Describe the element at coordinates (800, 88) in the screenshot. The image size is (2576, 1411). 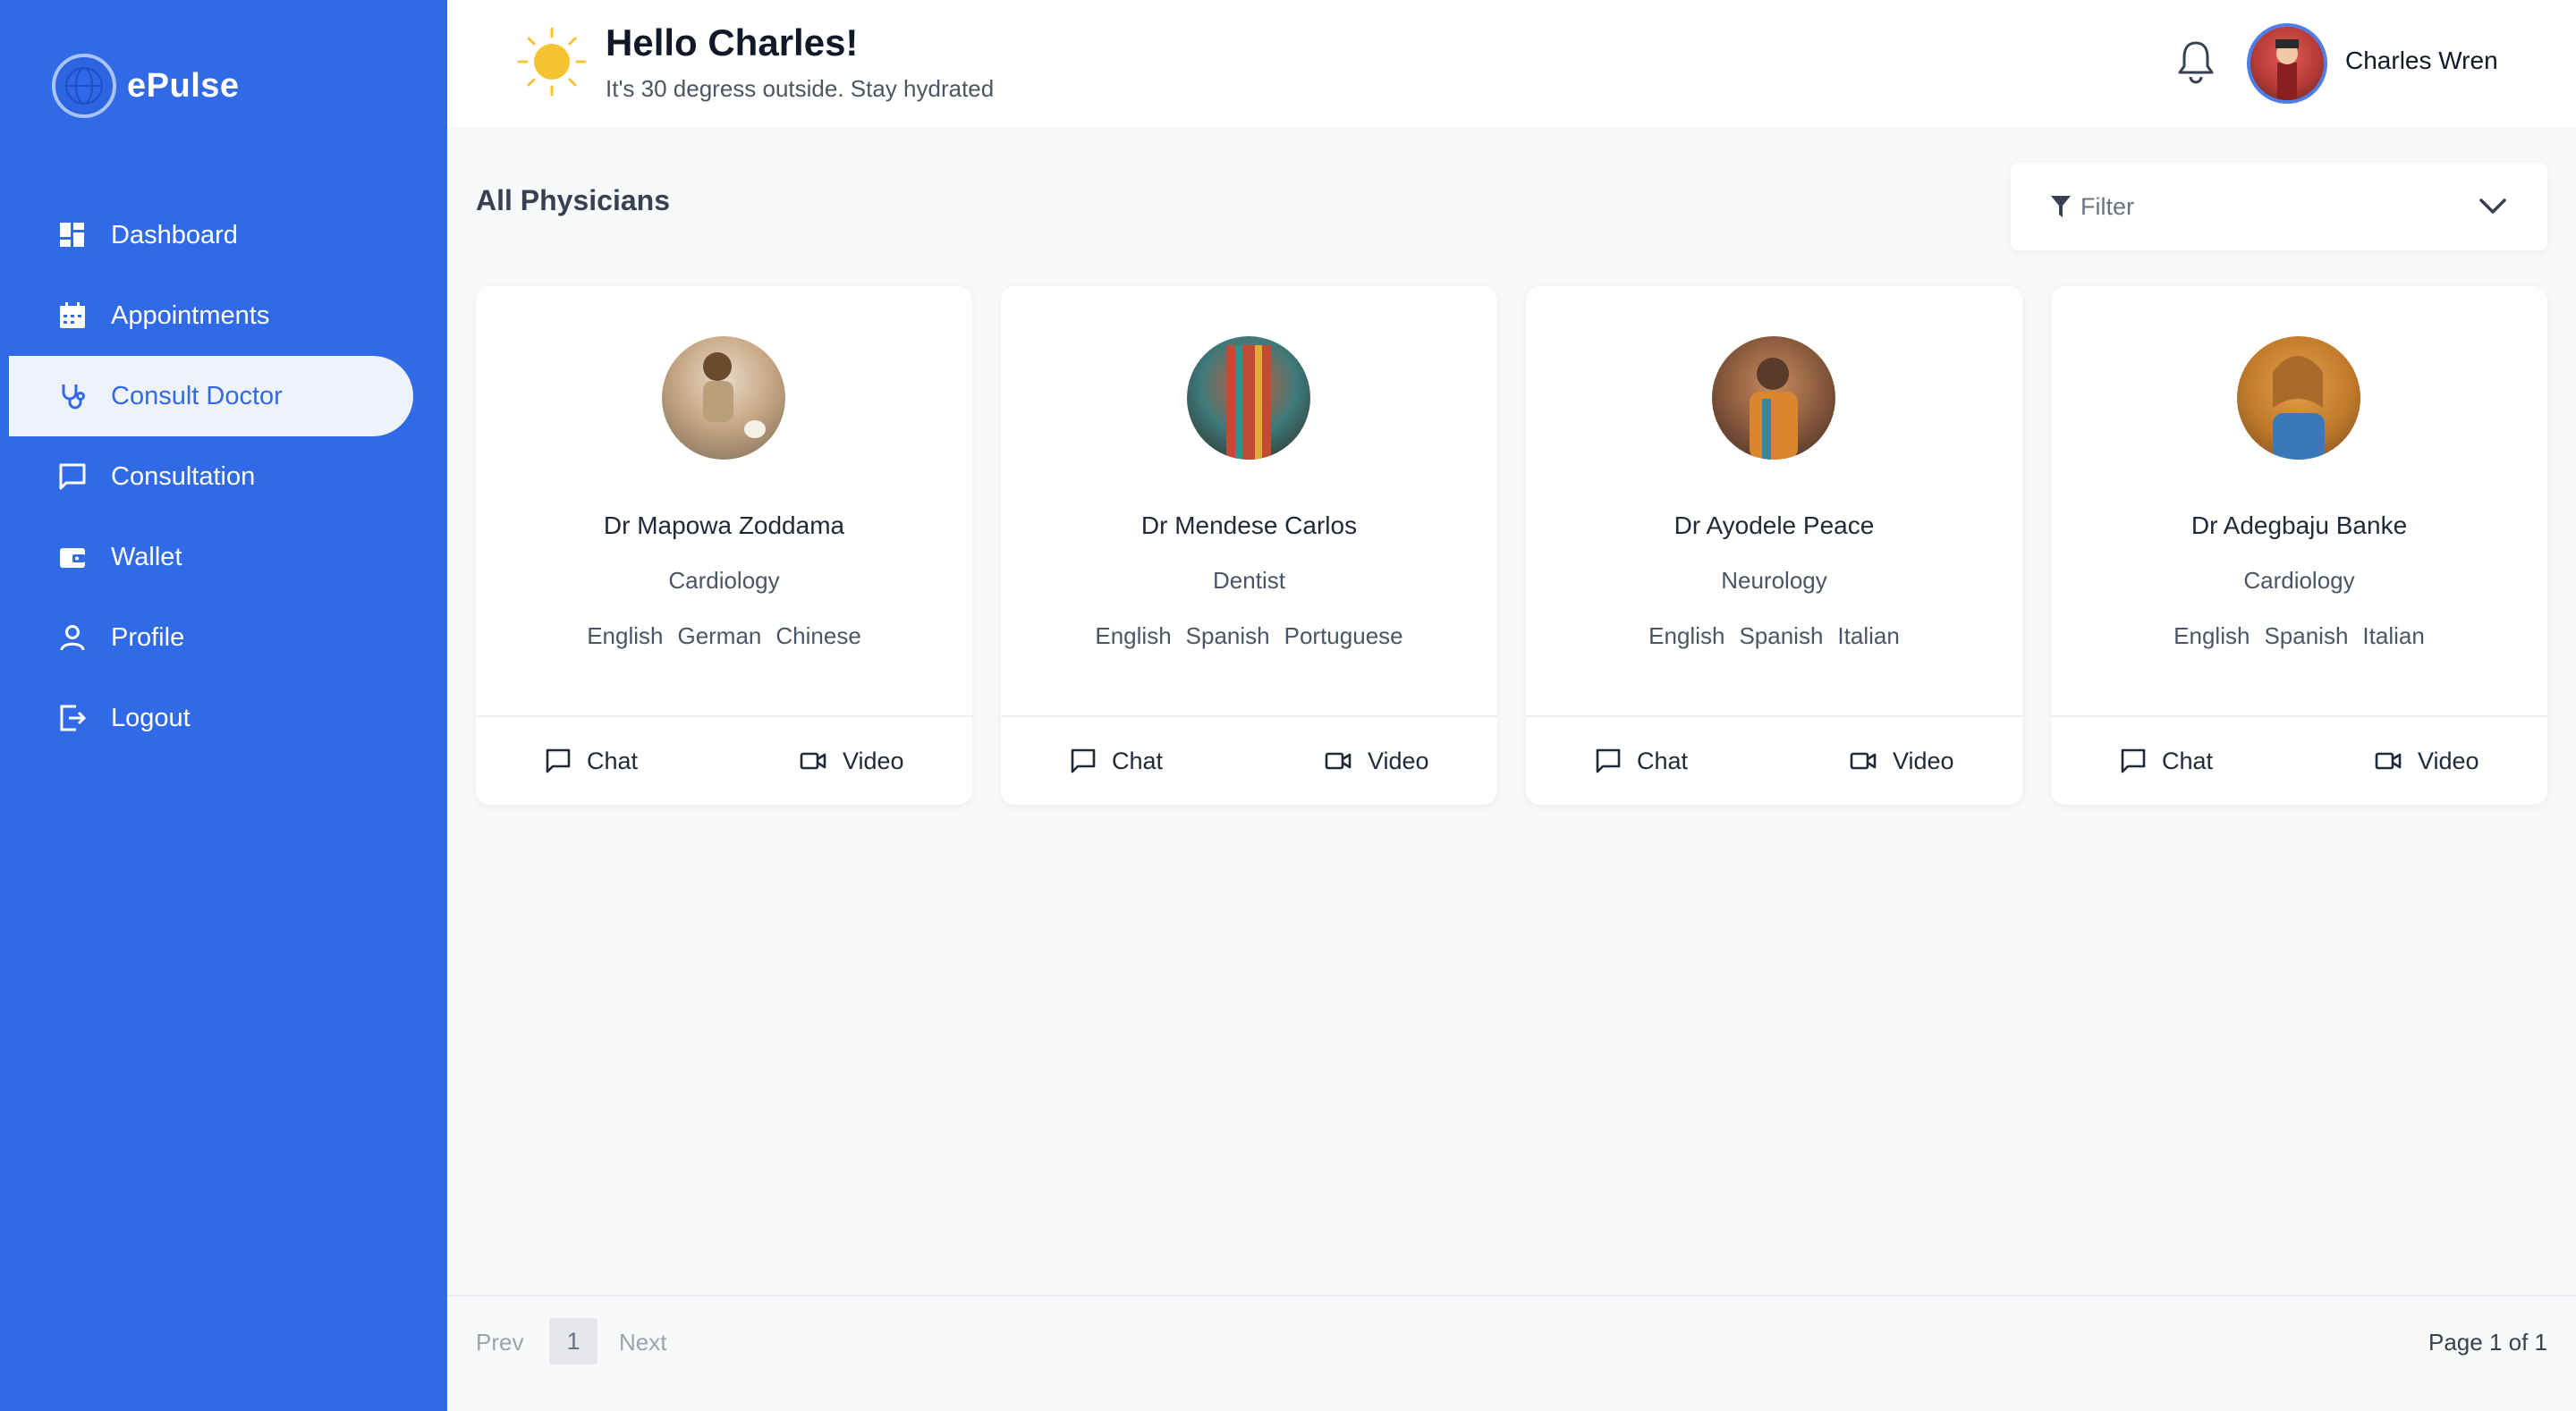
I see `greeting-subtitle: It's 30 degress outside. Stay hydrated` at that location.